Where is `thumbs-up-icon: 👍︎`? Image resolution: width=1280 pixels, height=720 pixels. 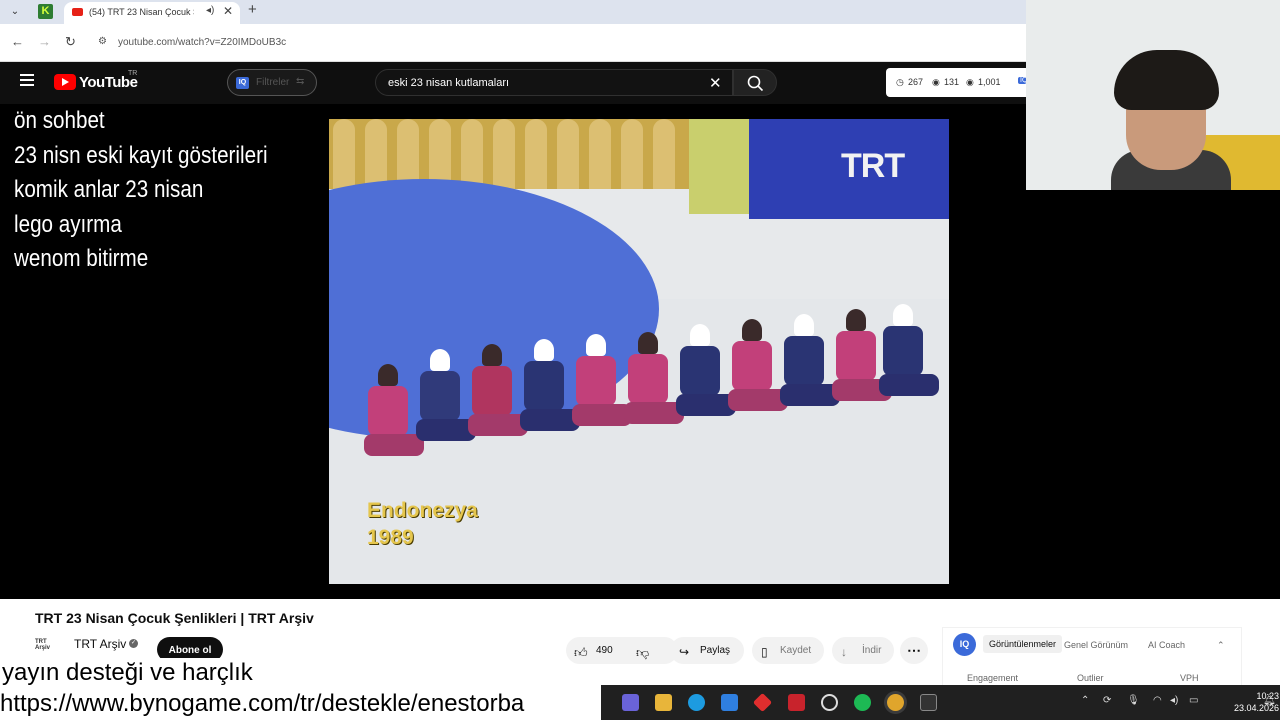 thumbs-up-icon: 👍︎ is located at coordinates (581, 652).